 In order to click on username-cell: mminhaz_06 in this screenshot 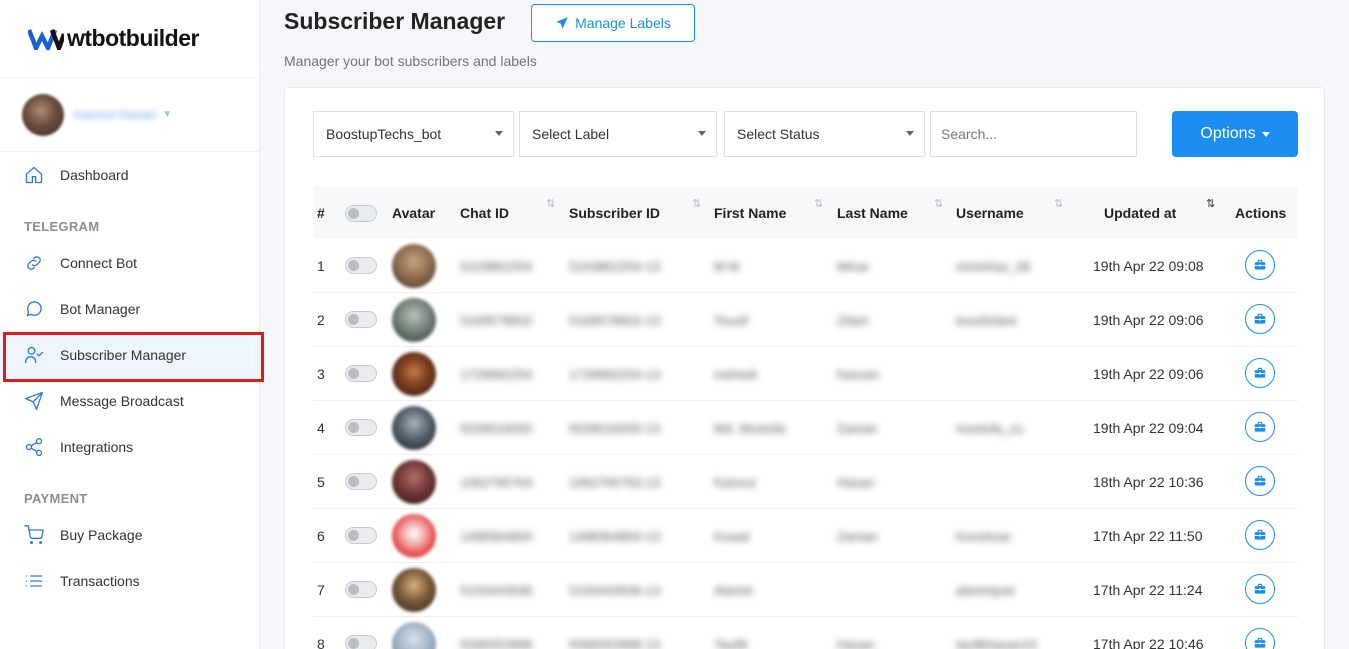, I will do `click(993, 266)`.